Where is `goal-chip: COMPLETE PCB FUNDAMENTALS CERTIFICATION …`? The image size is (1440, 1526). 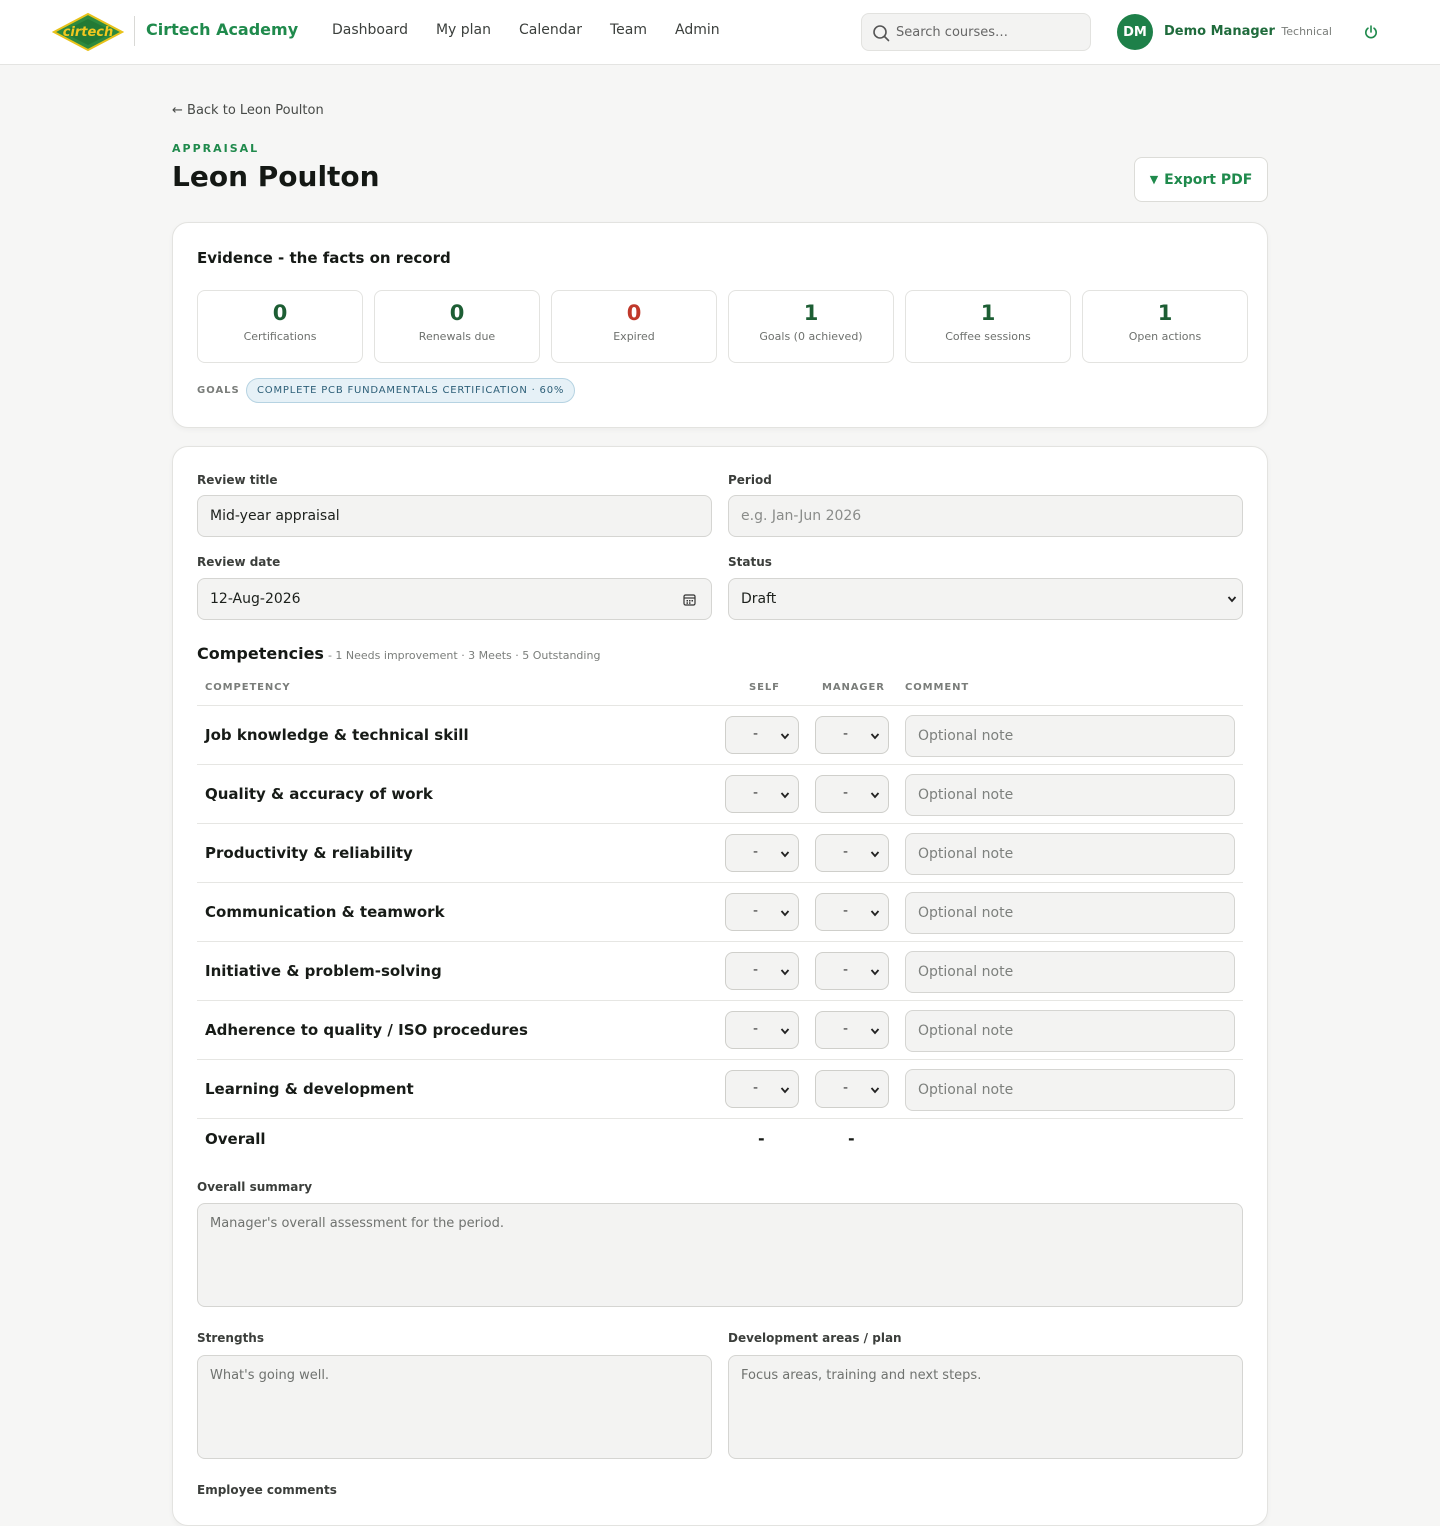
goal-chip: COMPLETE PCB FUNDAMENTALS CERTIFICATION … is located at coordinates (411, 390).